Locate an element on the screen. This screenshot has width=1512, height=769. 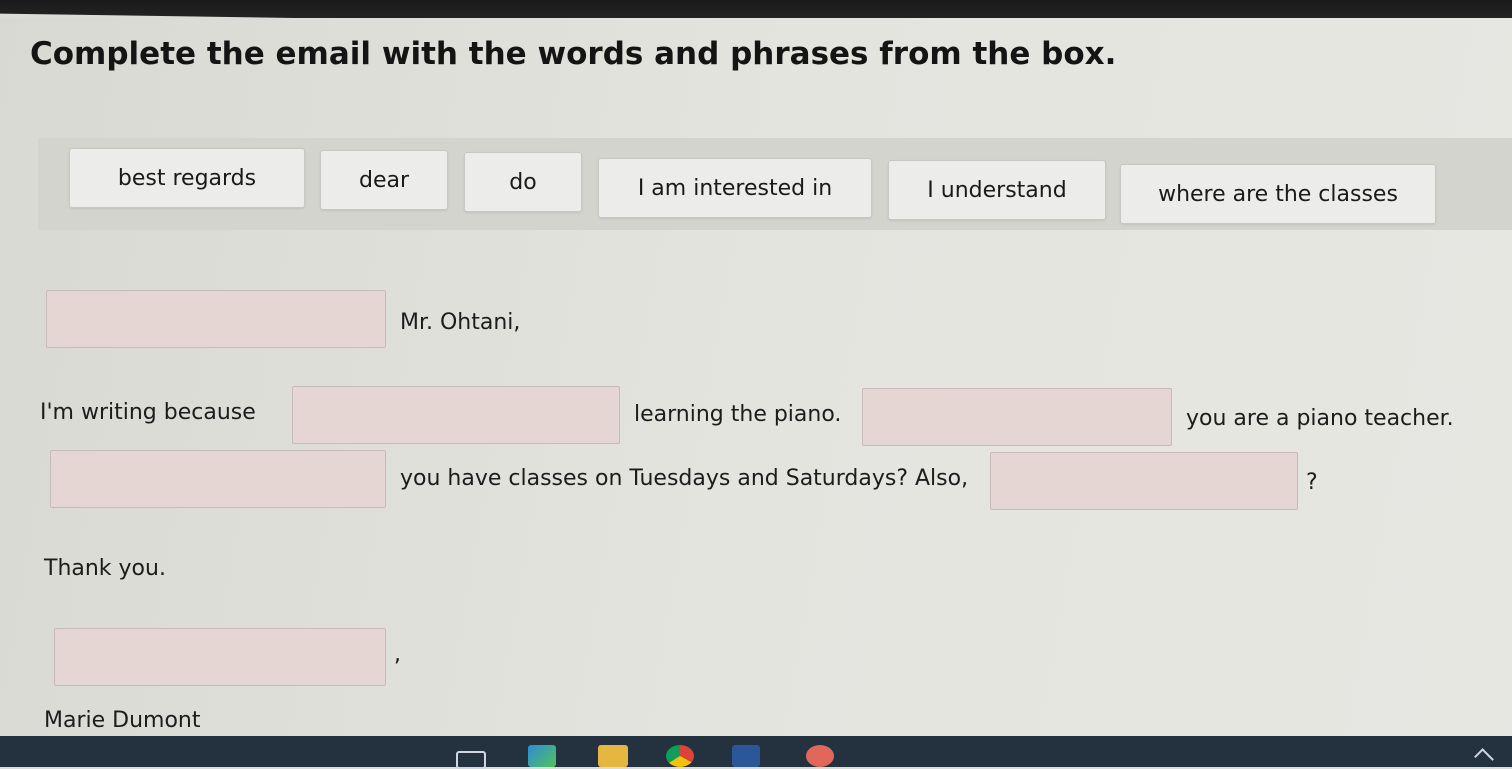
word-chip-where-are-the-classes: where are the classes is located at coordinates (1278, 194).